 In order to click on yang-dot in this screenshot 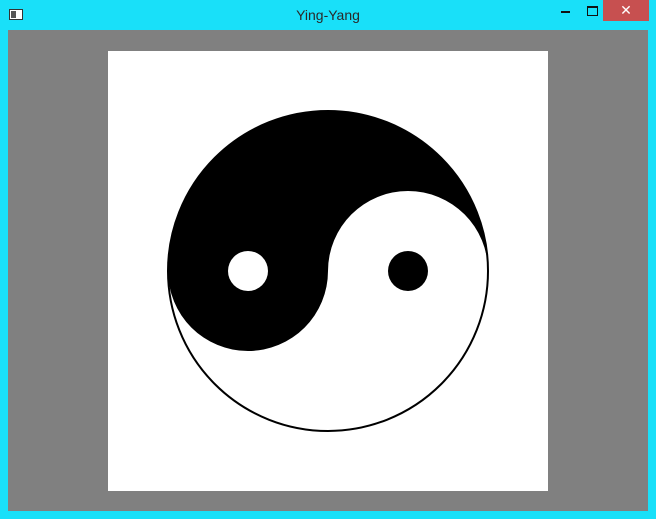, I will do `click(248, 271)`.